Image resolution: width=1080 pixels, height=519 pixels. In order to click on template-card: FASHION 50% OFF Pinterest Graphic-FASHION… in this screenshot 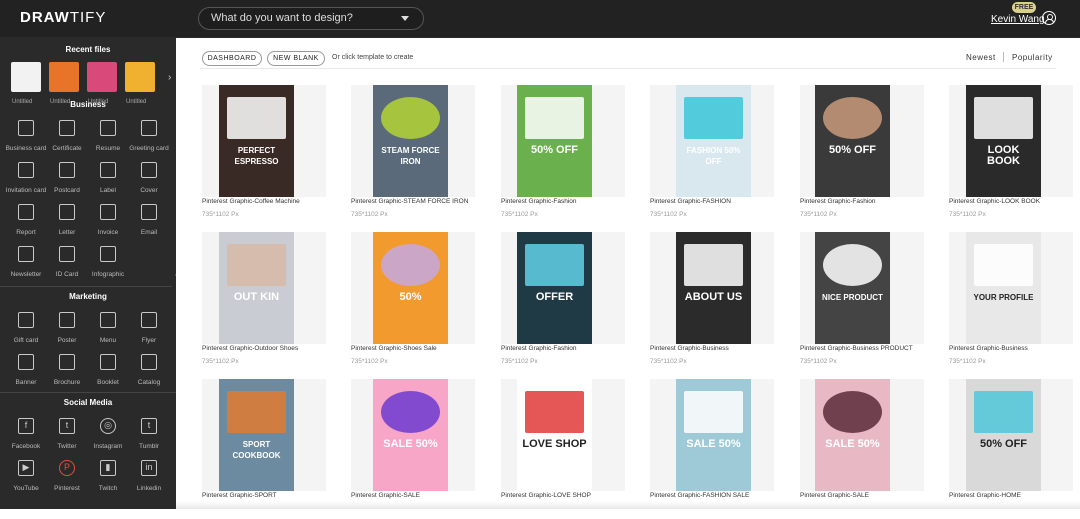, I will do `click(712, 155)`.